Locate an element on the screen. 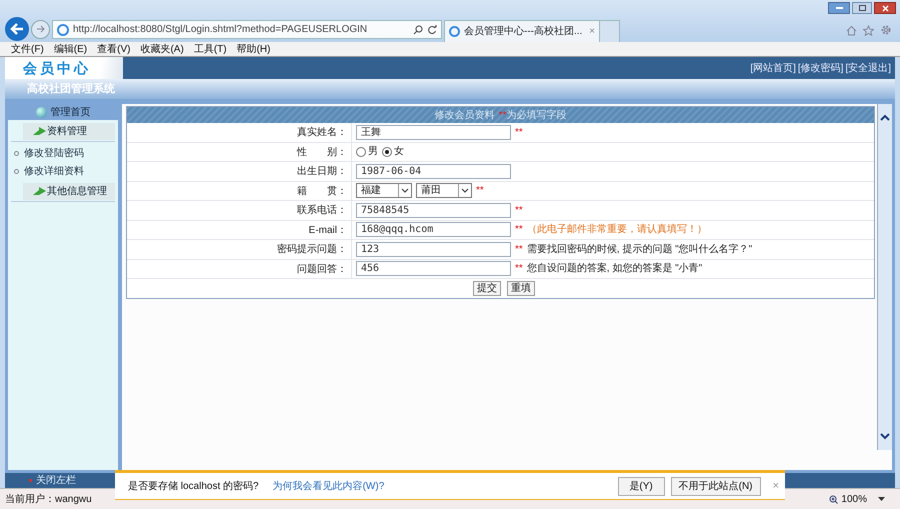  globe-icon is located at coordinates (41, 112).